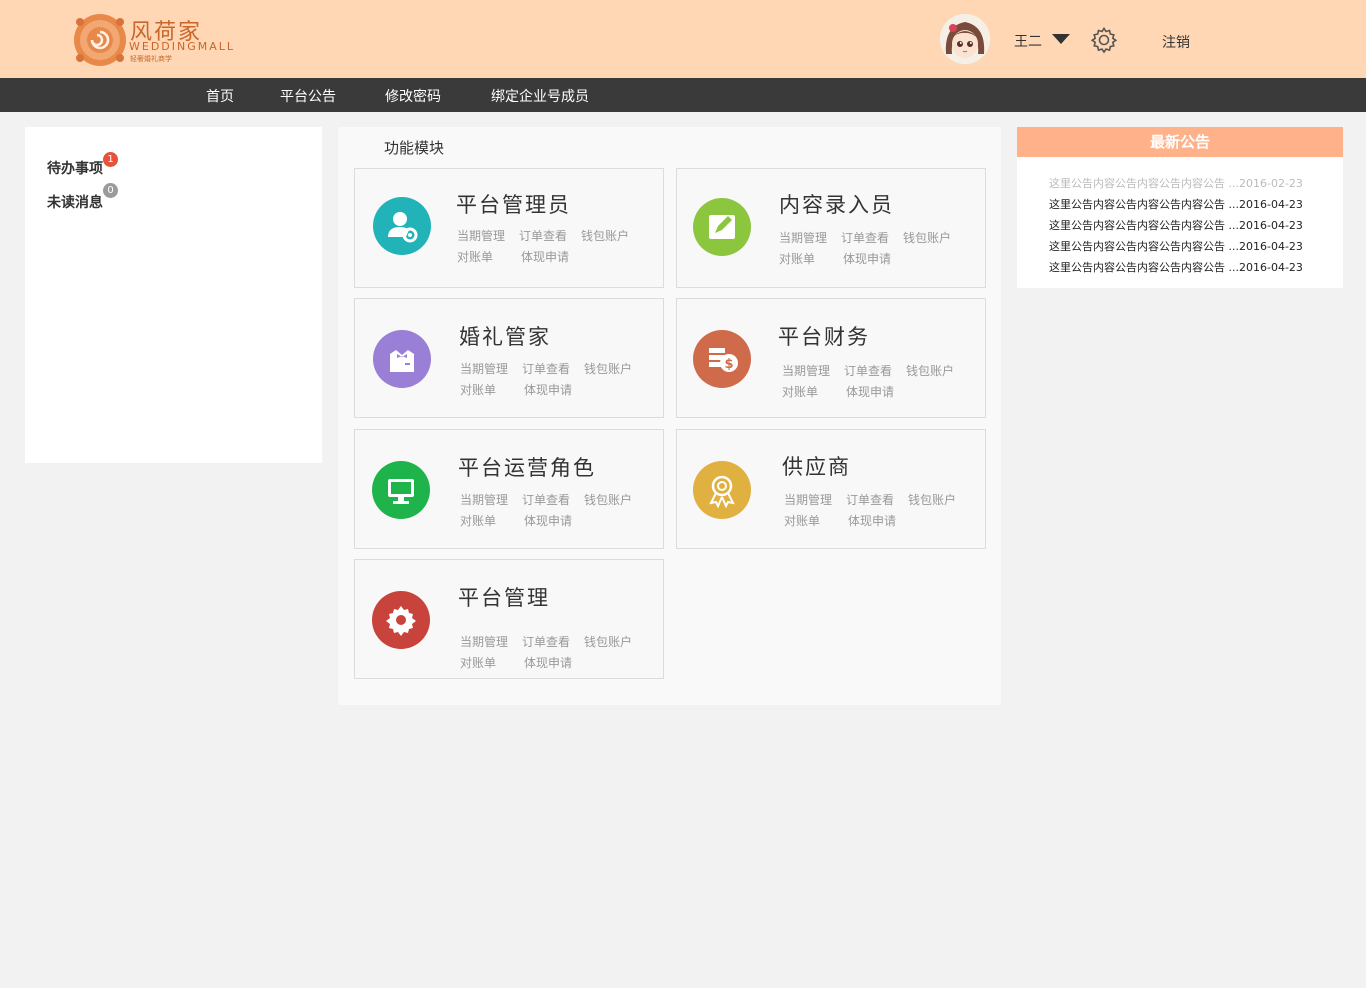 This screenshot has width=1366, height=988. What do you see at coordinates (308, 96) in the screenshot?
I see `nav-announcements: 平台公告` at bounding box center [308, 96].